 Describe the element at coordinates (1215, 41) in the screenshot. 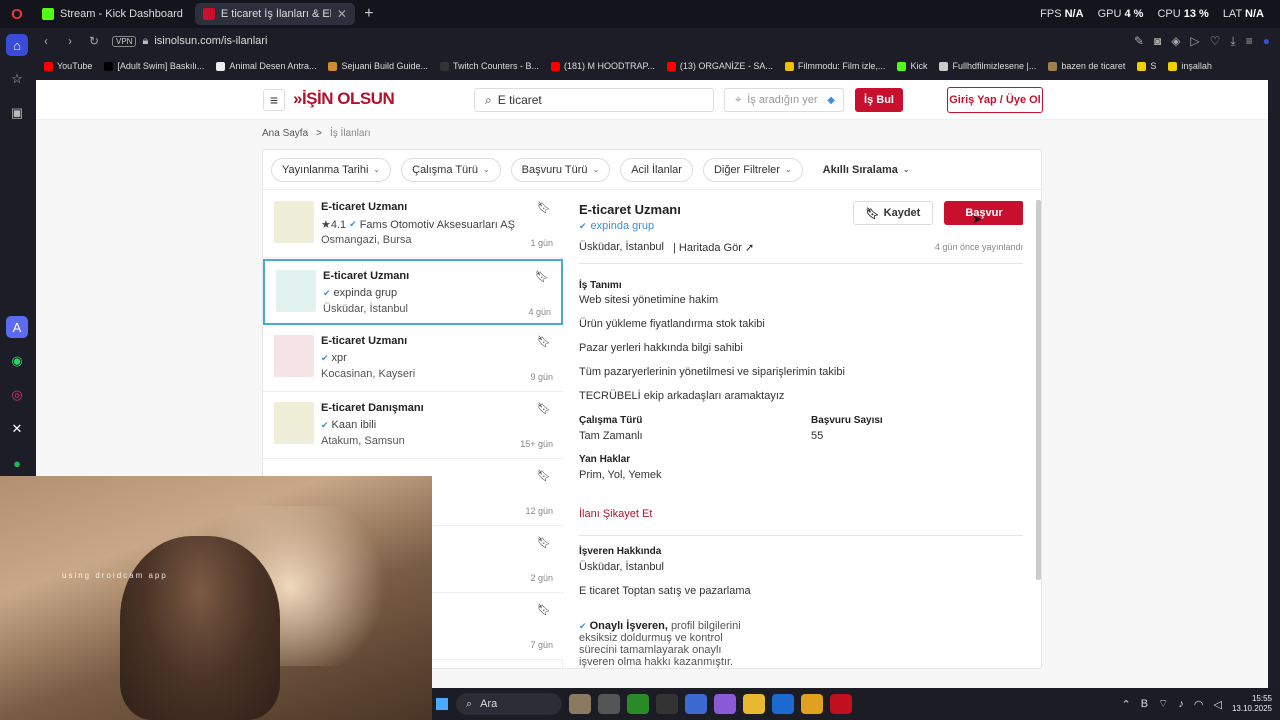

I see `heart-icon: ♡` at that location.